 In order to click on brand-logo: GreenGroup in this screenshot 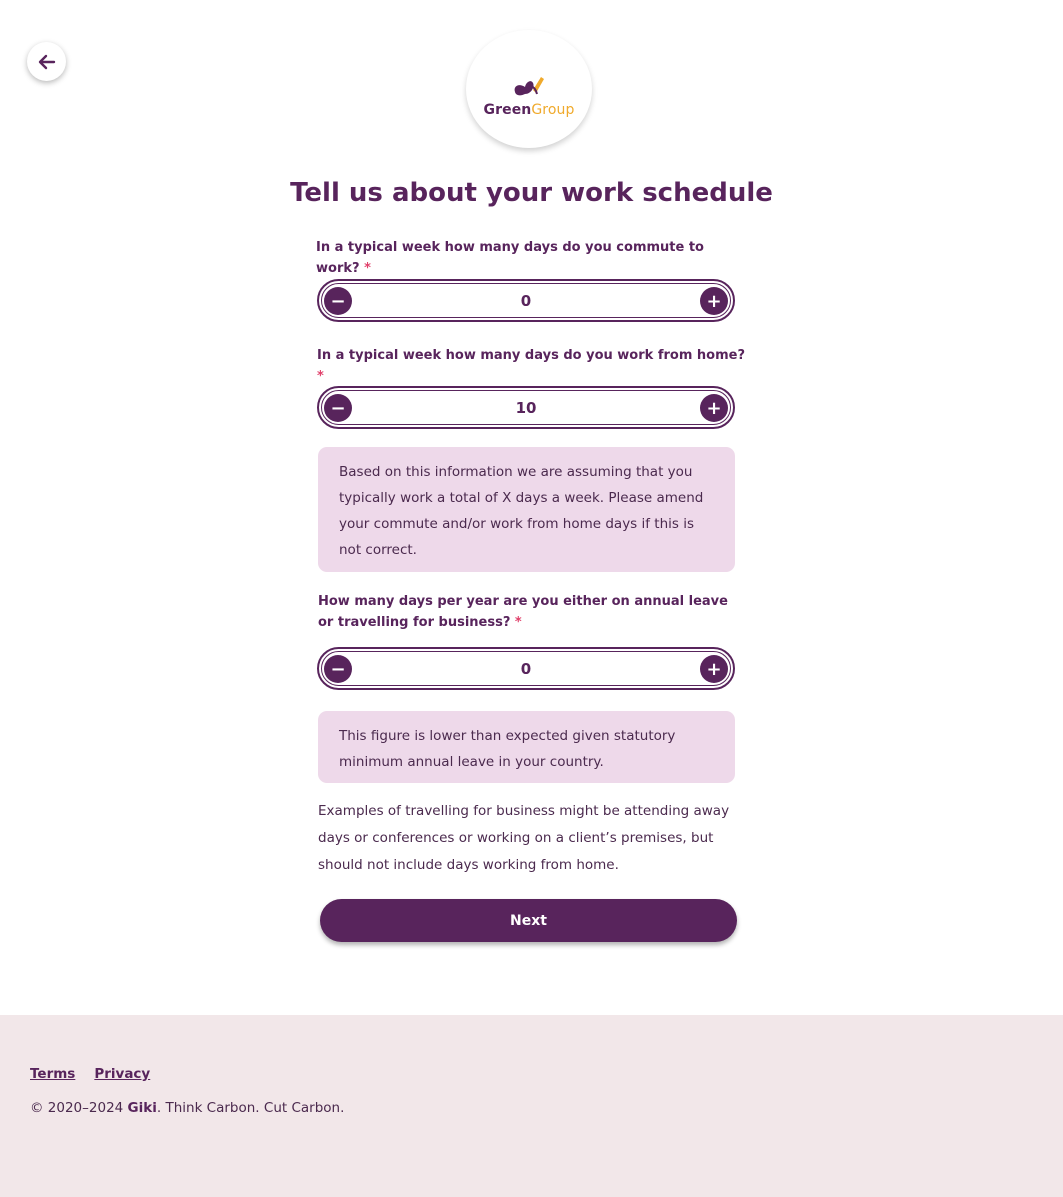, I will do `click(529, 89)`.